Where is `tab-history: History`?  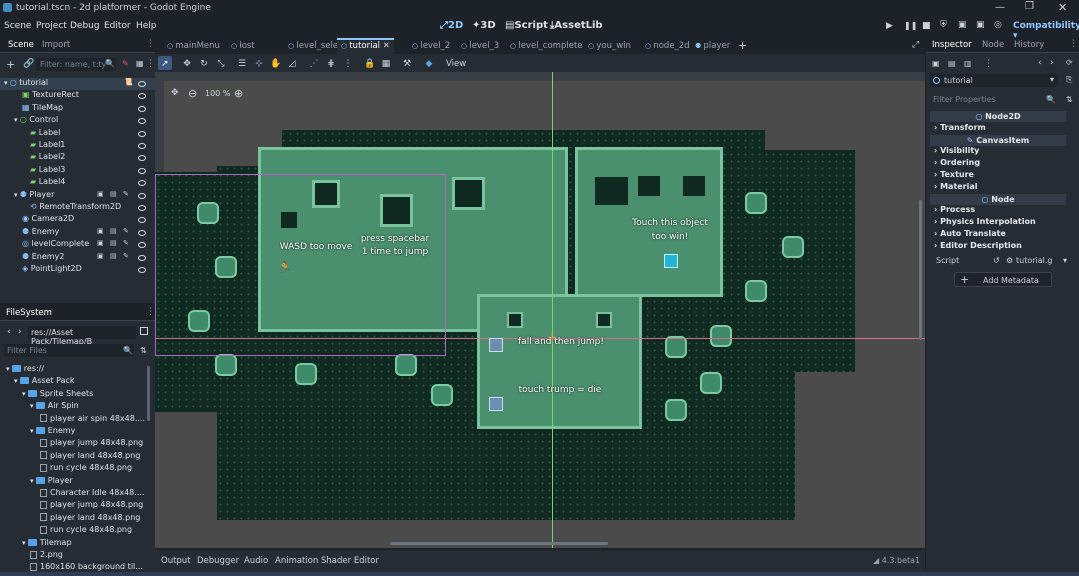 tab-history: History is located at coordinates (1029, 45).